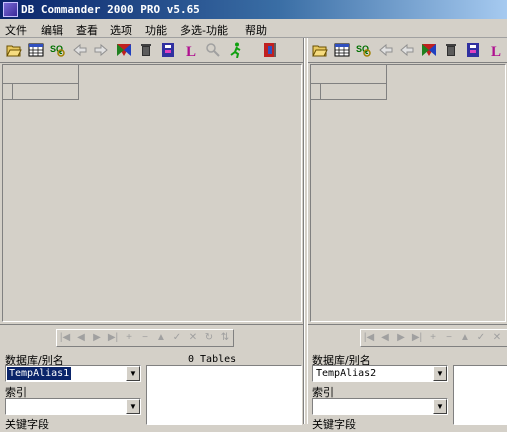 This screenshot has width=507, height=432. I want to click on arrow-right-icon, so click(101, 50).